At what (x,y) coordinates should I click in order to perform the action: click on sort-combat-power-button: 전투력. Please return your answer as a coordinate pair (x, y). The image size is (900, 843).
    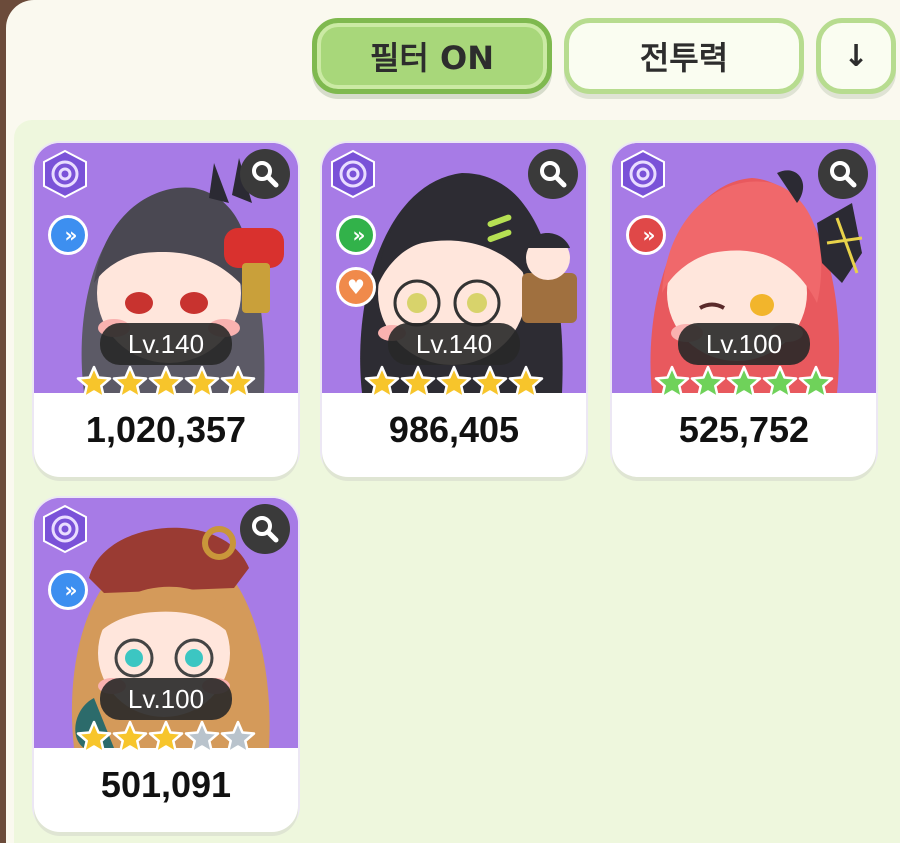
    Looking at the image, I should click on (684, 56).